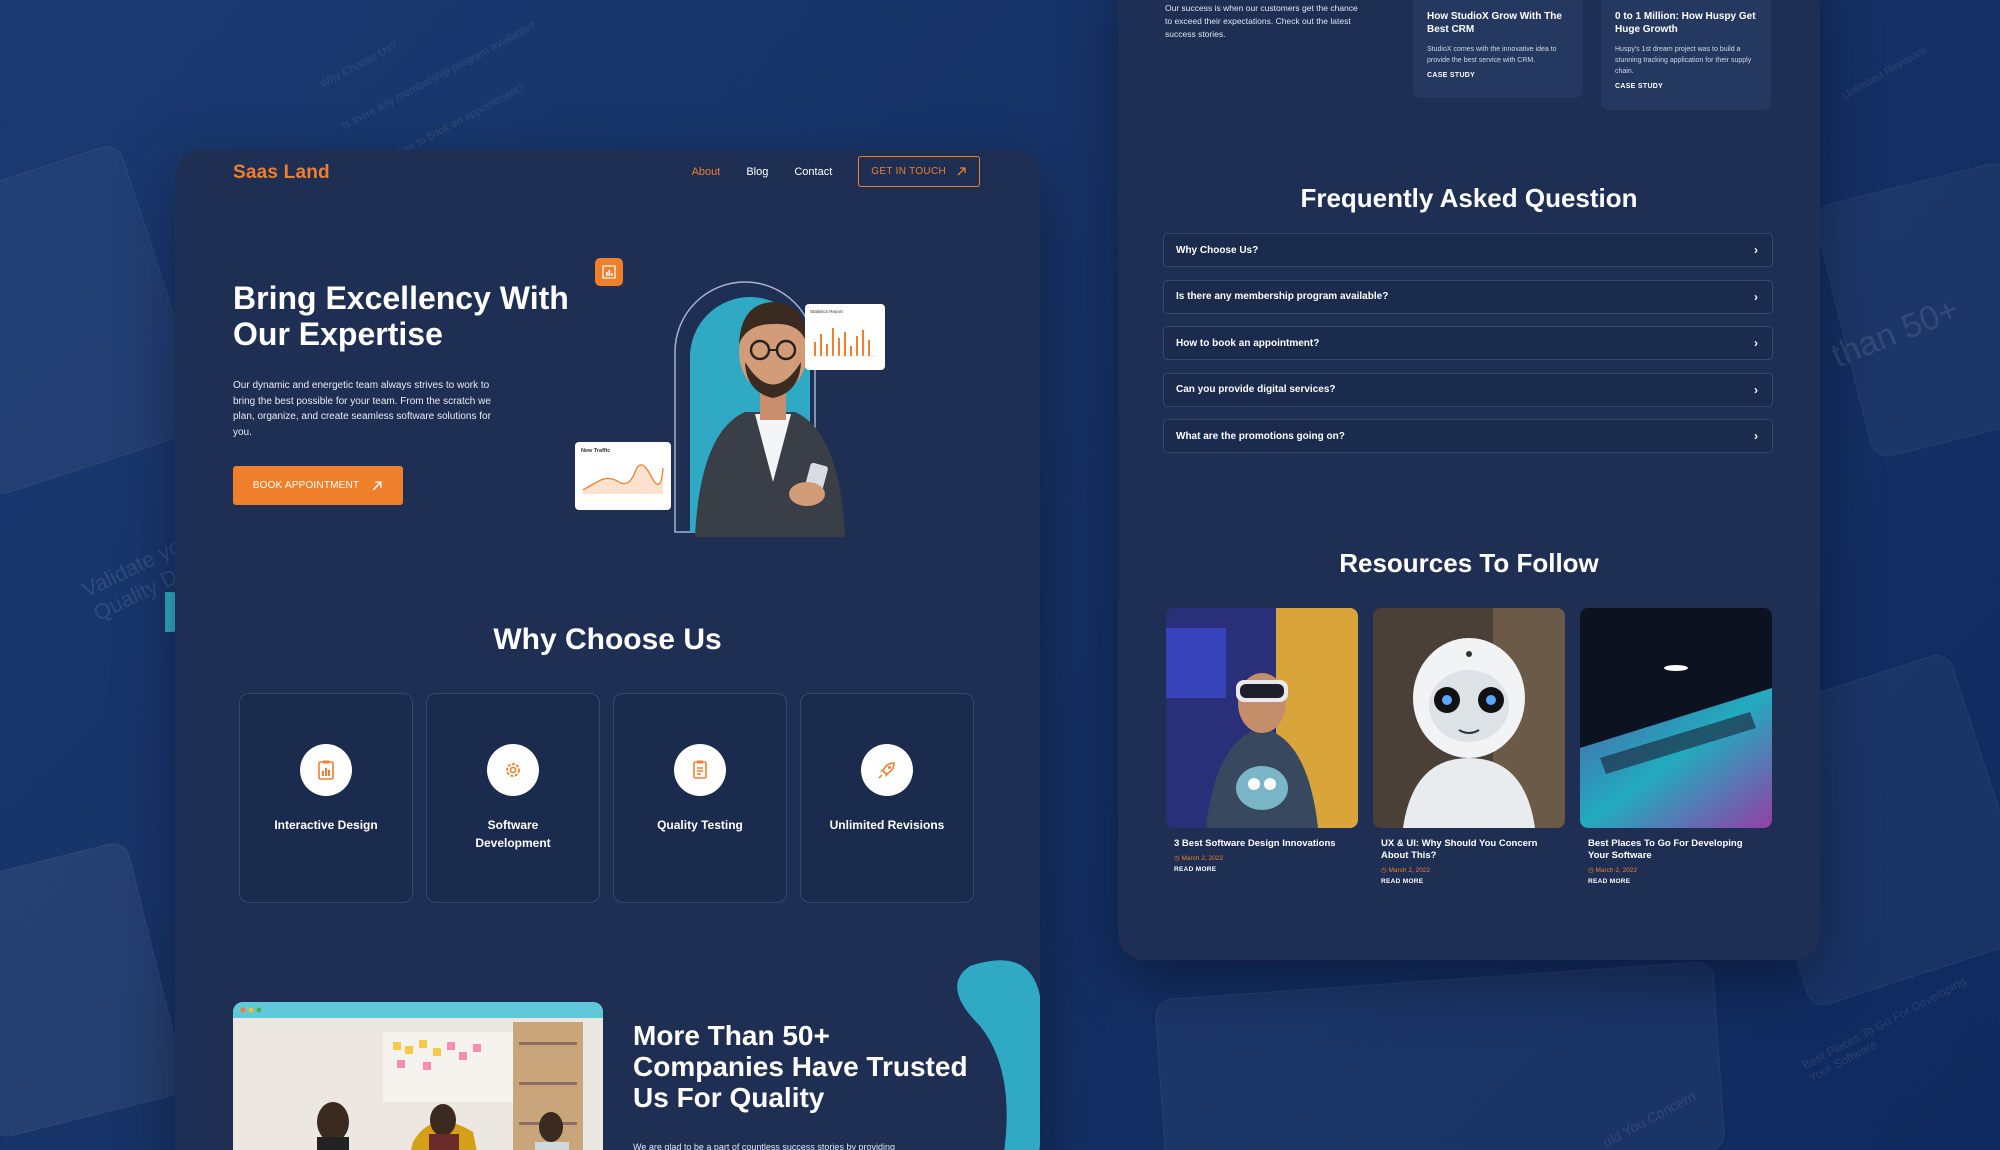 The width and height of the screenshot is (2000, 1150). Describe the element at coordinates (326, 825) in the screenshot. I see `feature-label: Interactive Design` at that location.